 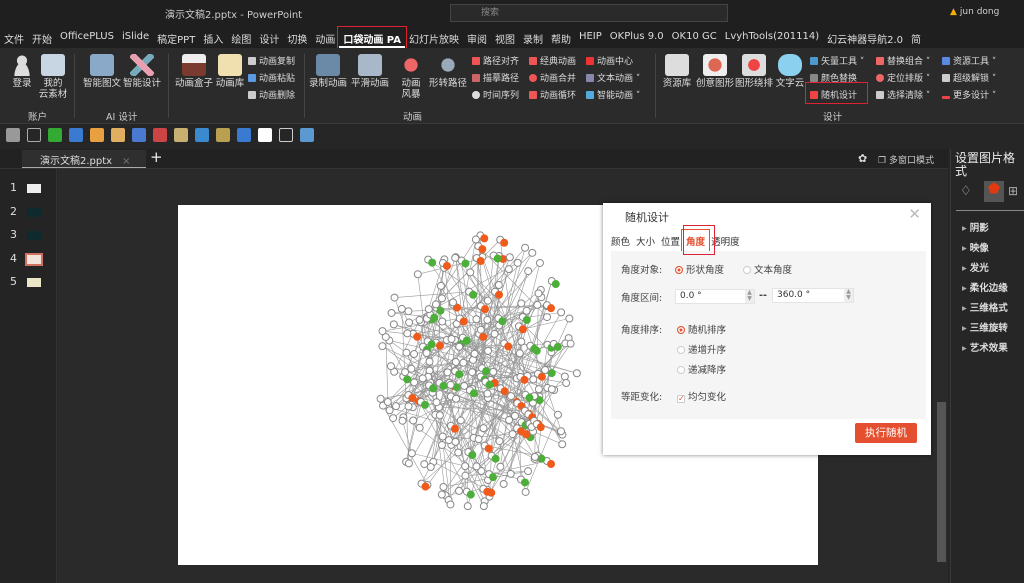 I want to click on tab-15: 帮助, so click(x=561, y=38).